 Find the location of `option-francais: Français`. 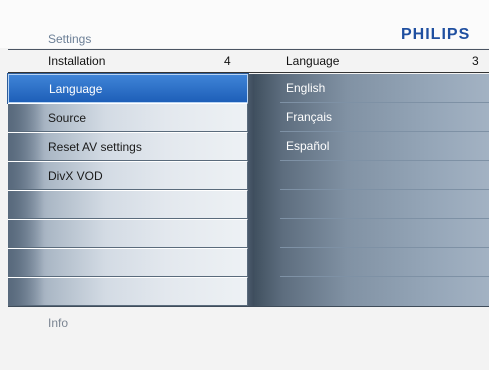

option-francais: Français is located at coordinates (384, 117).